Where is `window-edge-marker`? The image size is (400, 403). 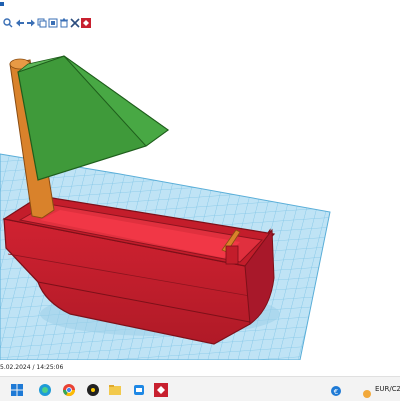 window-edge-marker is located at coordinates (2, 4).